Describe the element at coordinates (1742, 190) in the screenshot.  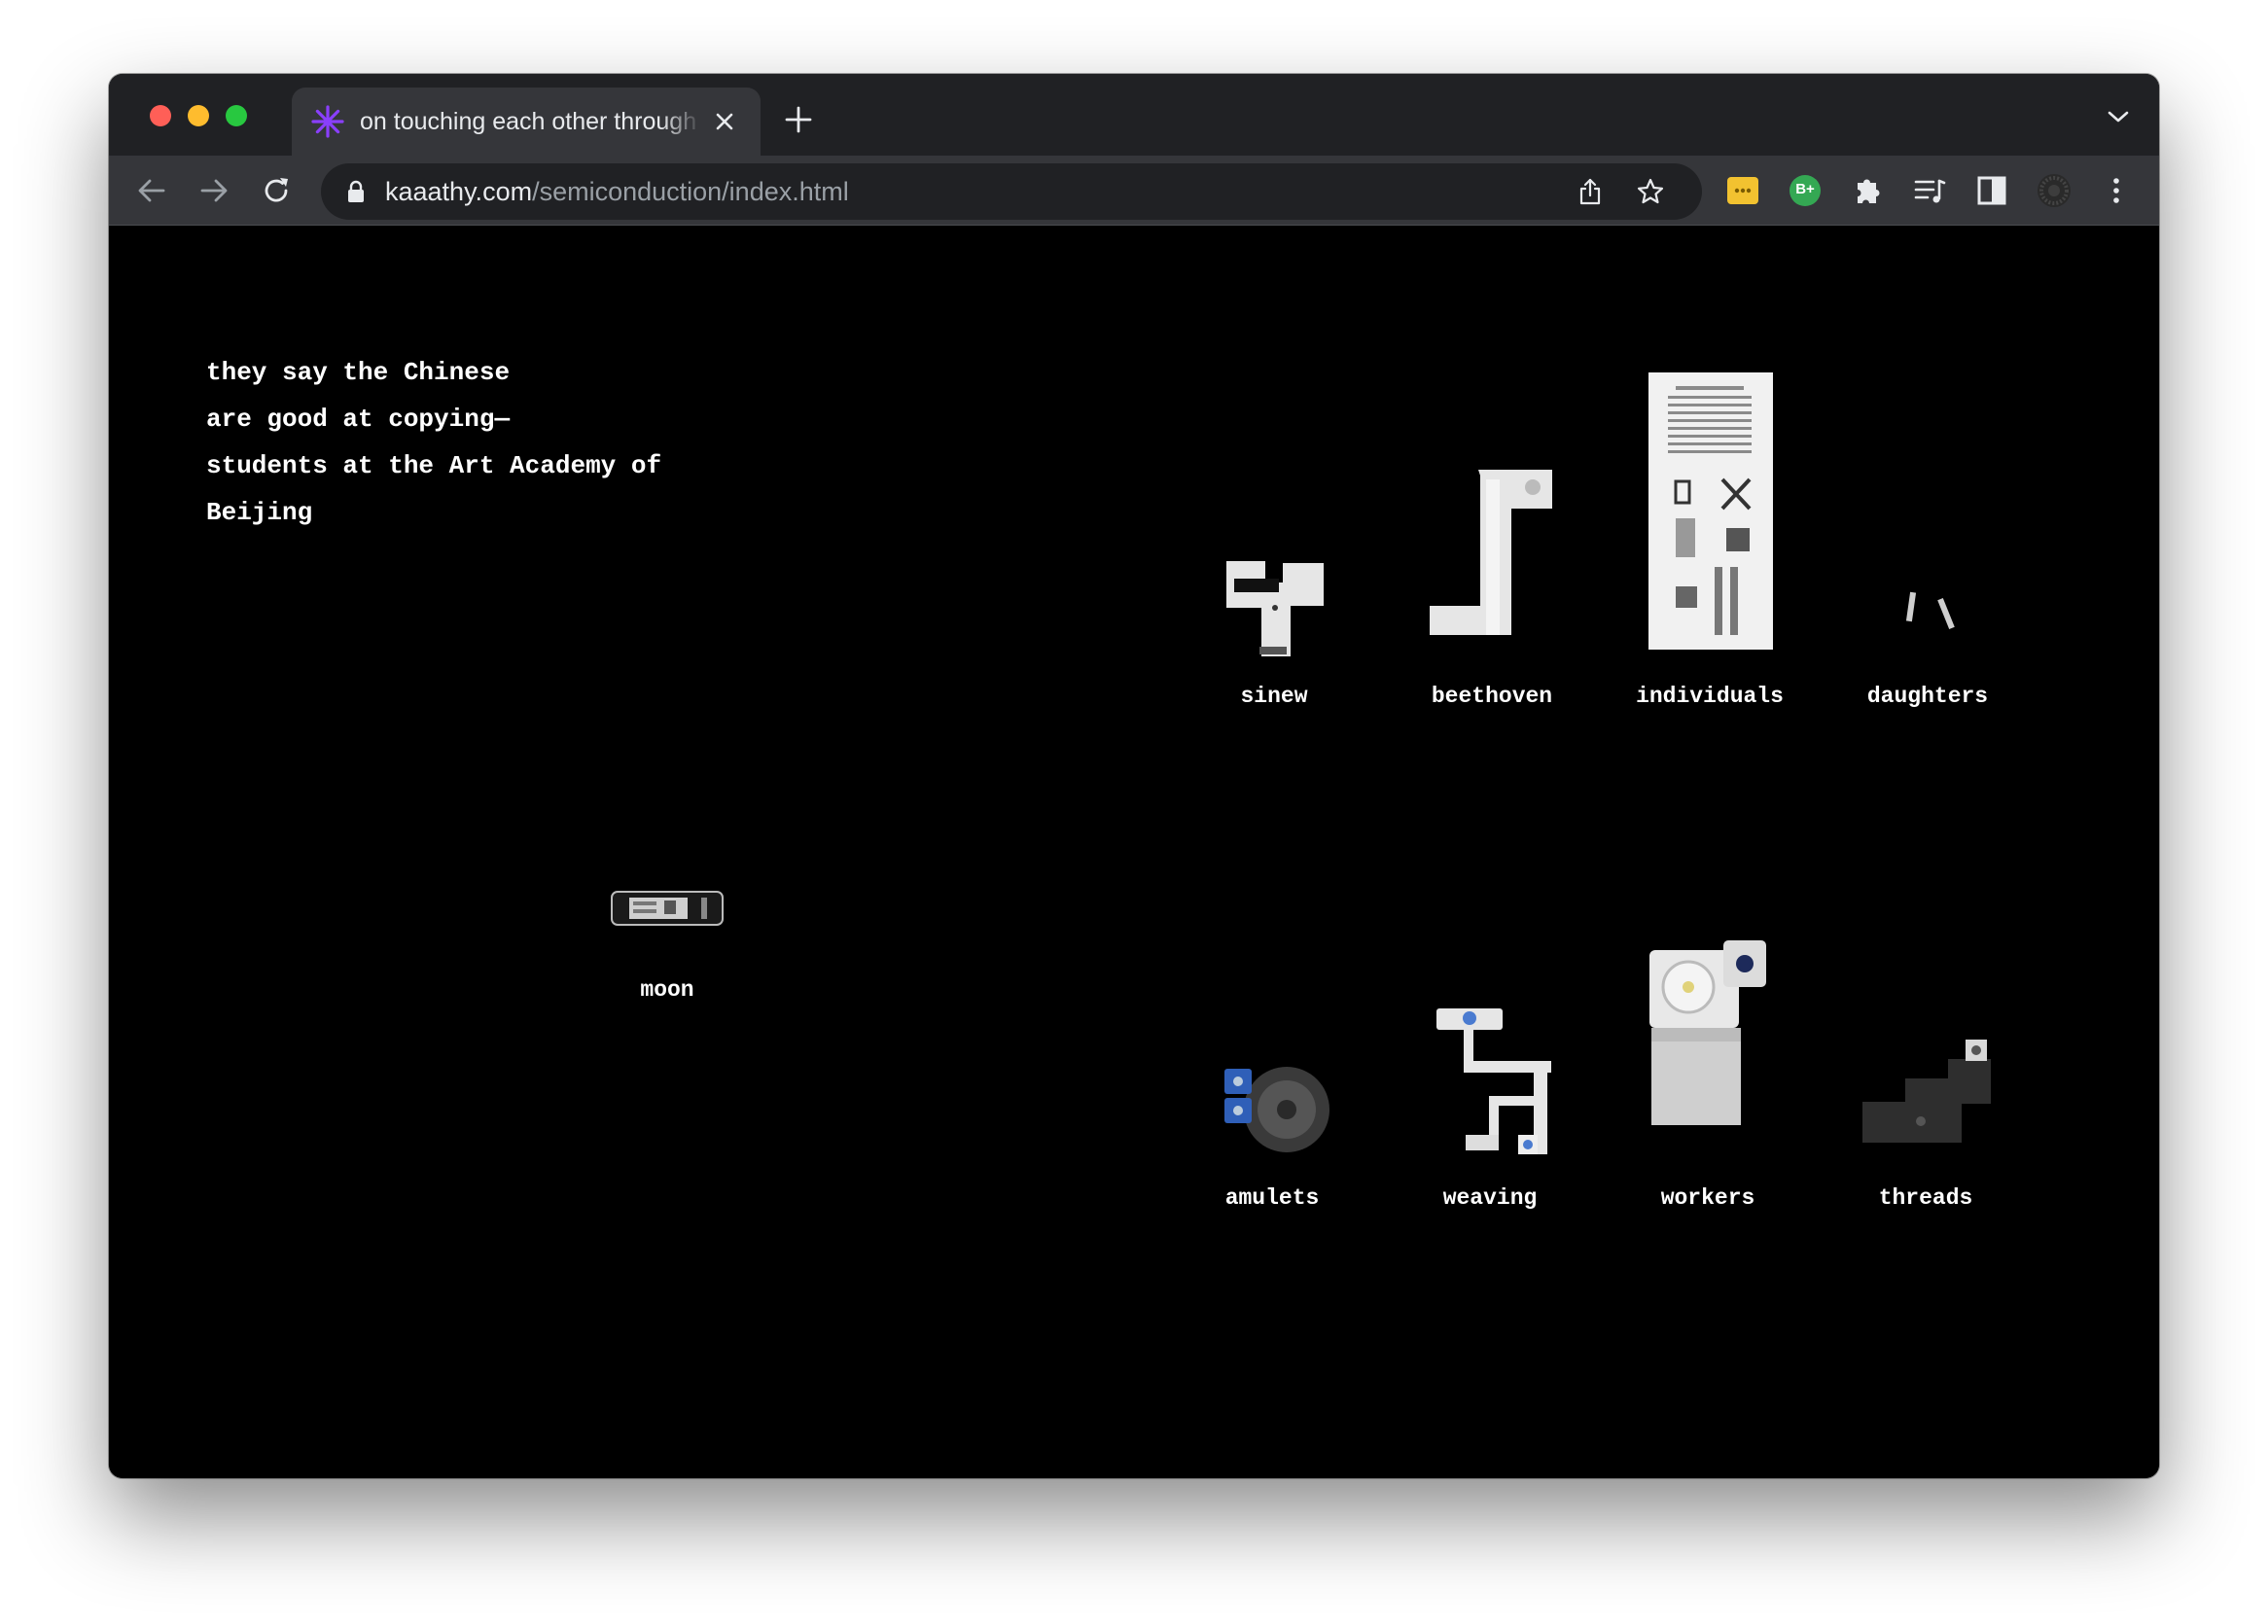
I see `yellow-extension-icon` at that location.